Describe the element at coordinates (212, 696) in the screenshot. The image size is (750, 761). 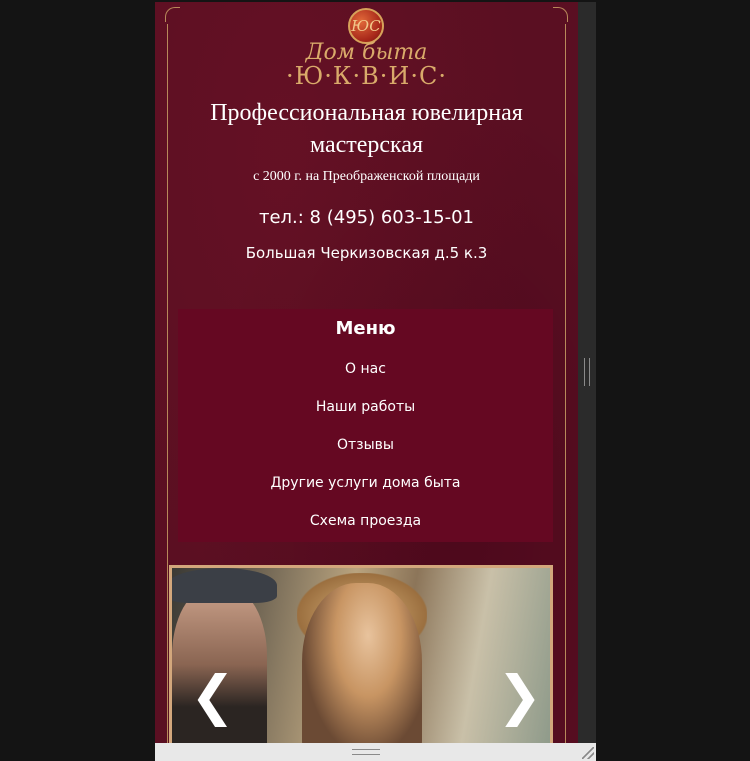
I see `chevron-left-icon: ❮` at that location.